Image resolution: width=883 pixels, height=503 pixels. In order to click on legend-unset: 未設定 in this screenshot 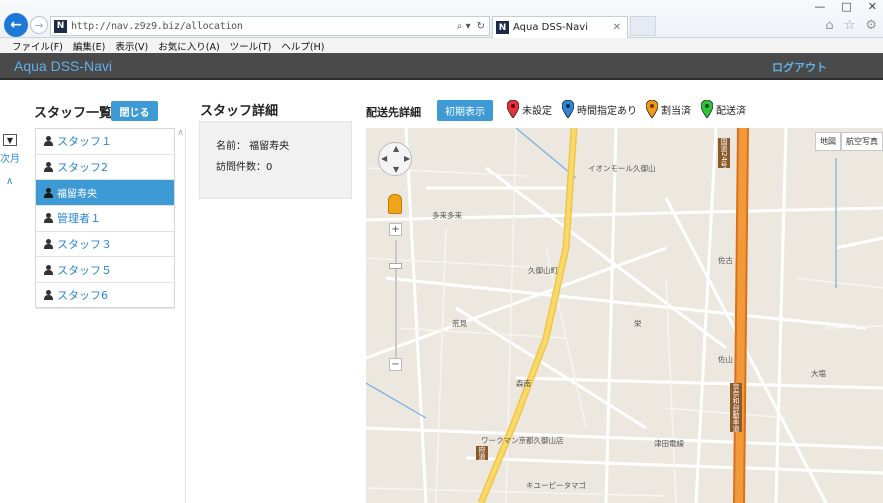, I will do `click(529, 109)`.